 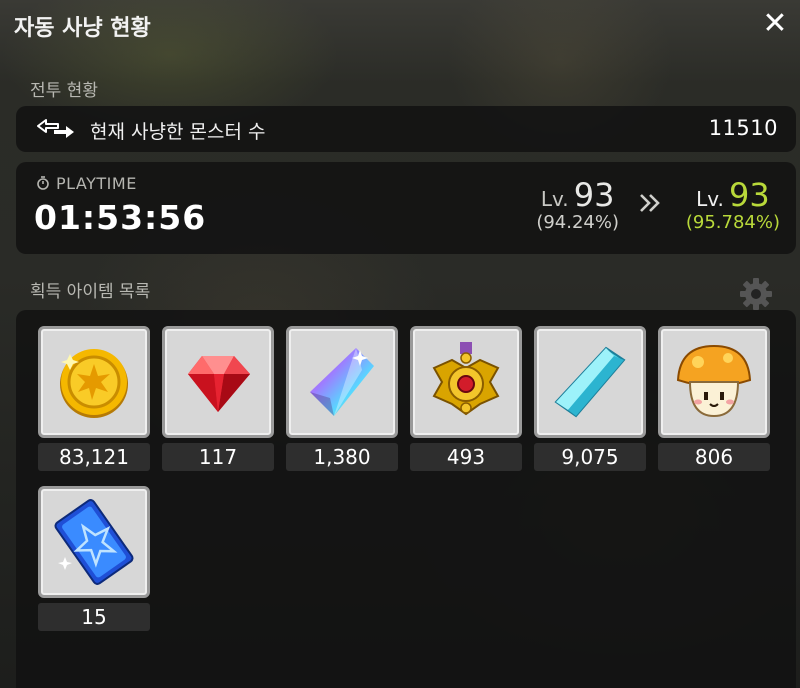 What do you see at coordinates (466, 457) in the screenshot?
I see `item-count: 493` at bounding box center [466, 457].